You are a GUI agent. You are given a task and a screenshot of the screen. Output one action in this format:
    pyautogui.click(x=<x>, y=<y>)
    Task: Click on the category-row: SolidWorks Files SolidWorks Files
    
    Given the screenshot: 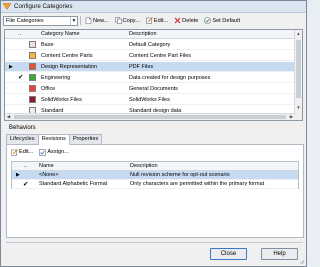 What is the action you would take?
    pyautogui.click(x=150, y=100)
    